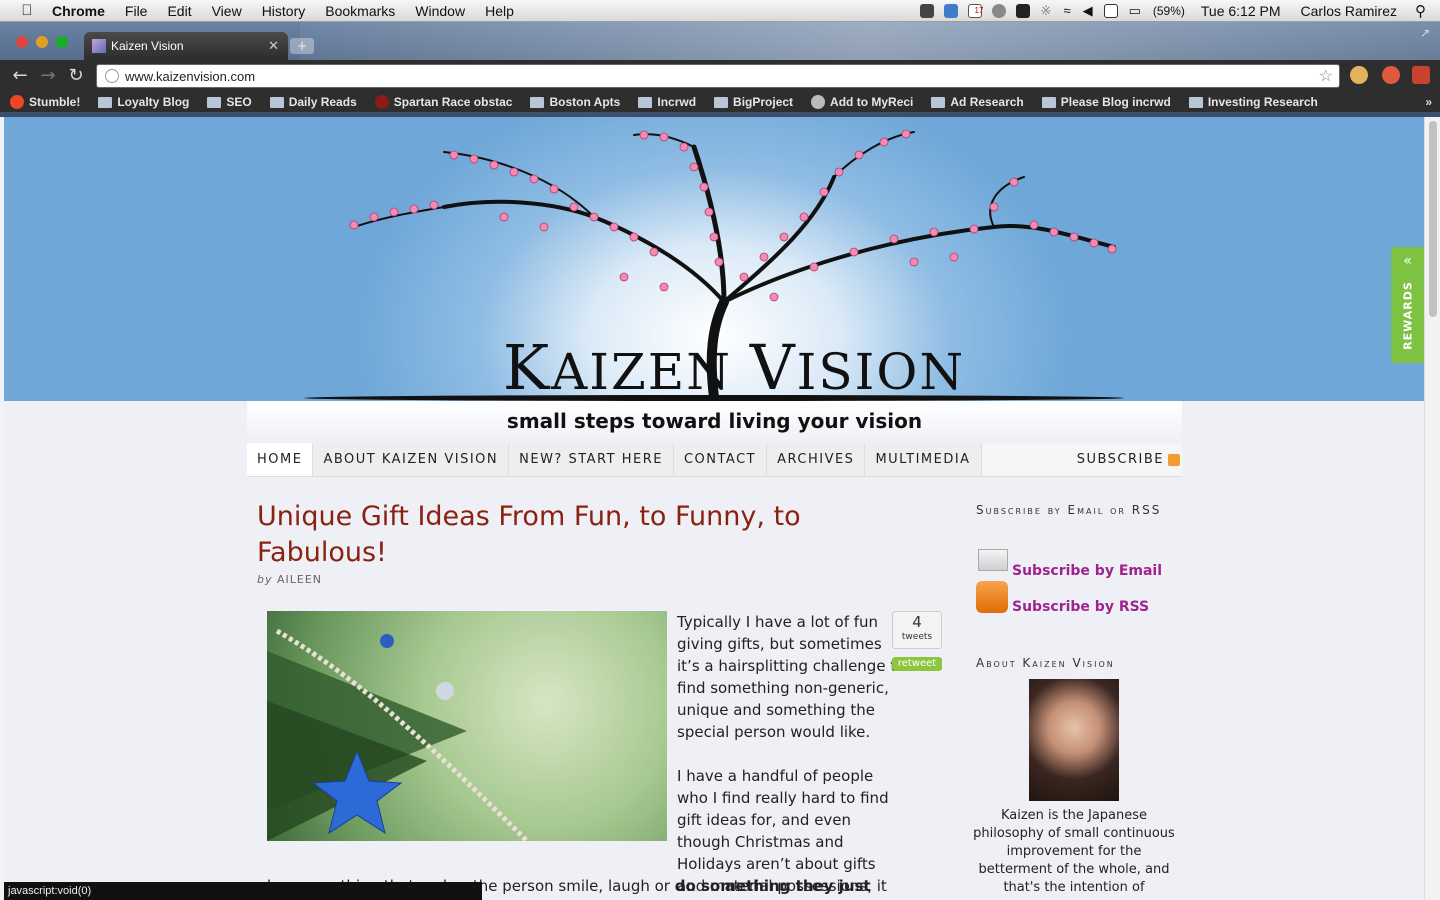  I want to click on reload-button: ↻, so click(76, 75).